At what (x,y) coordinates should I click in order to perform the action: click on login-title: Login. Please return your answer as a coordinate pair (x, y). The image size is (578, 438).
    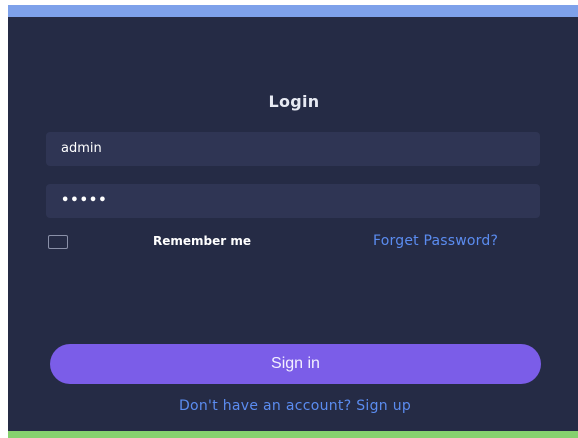
    Looking at the image, I should click on (294, 101).